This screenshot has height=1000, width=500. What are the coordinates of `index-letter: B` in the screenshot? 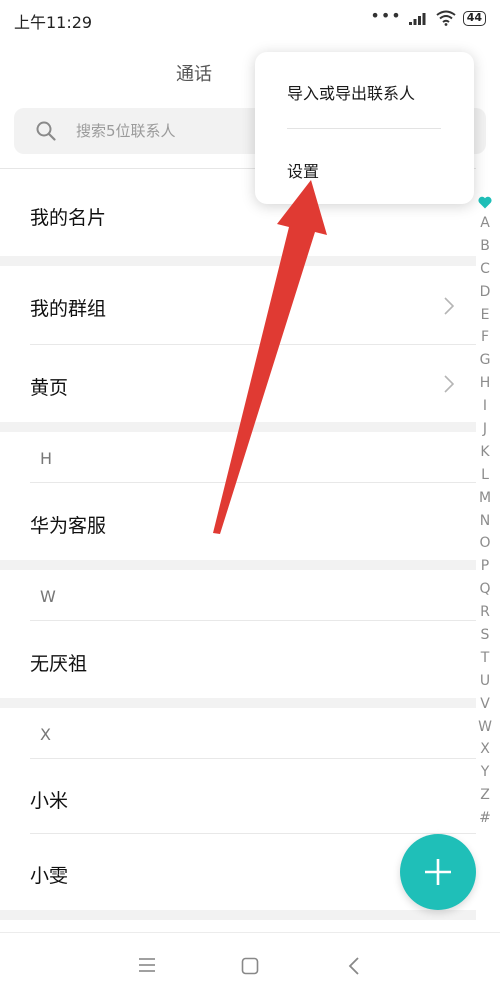 It's located at (485, 246).